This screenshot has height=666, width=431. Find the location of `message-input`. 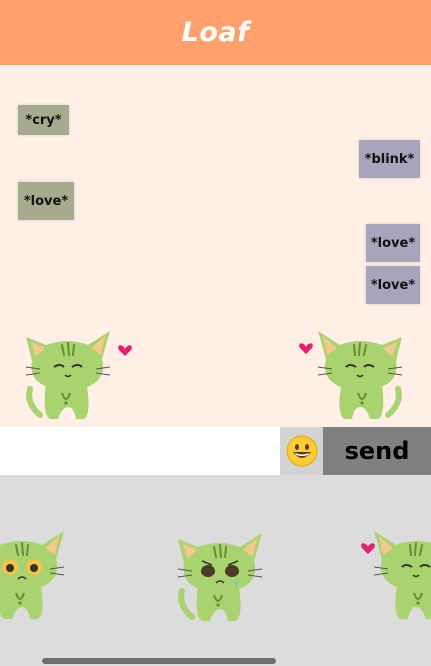

message-input is located at coordinates (140, 451).